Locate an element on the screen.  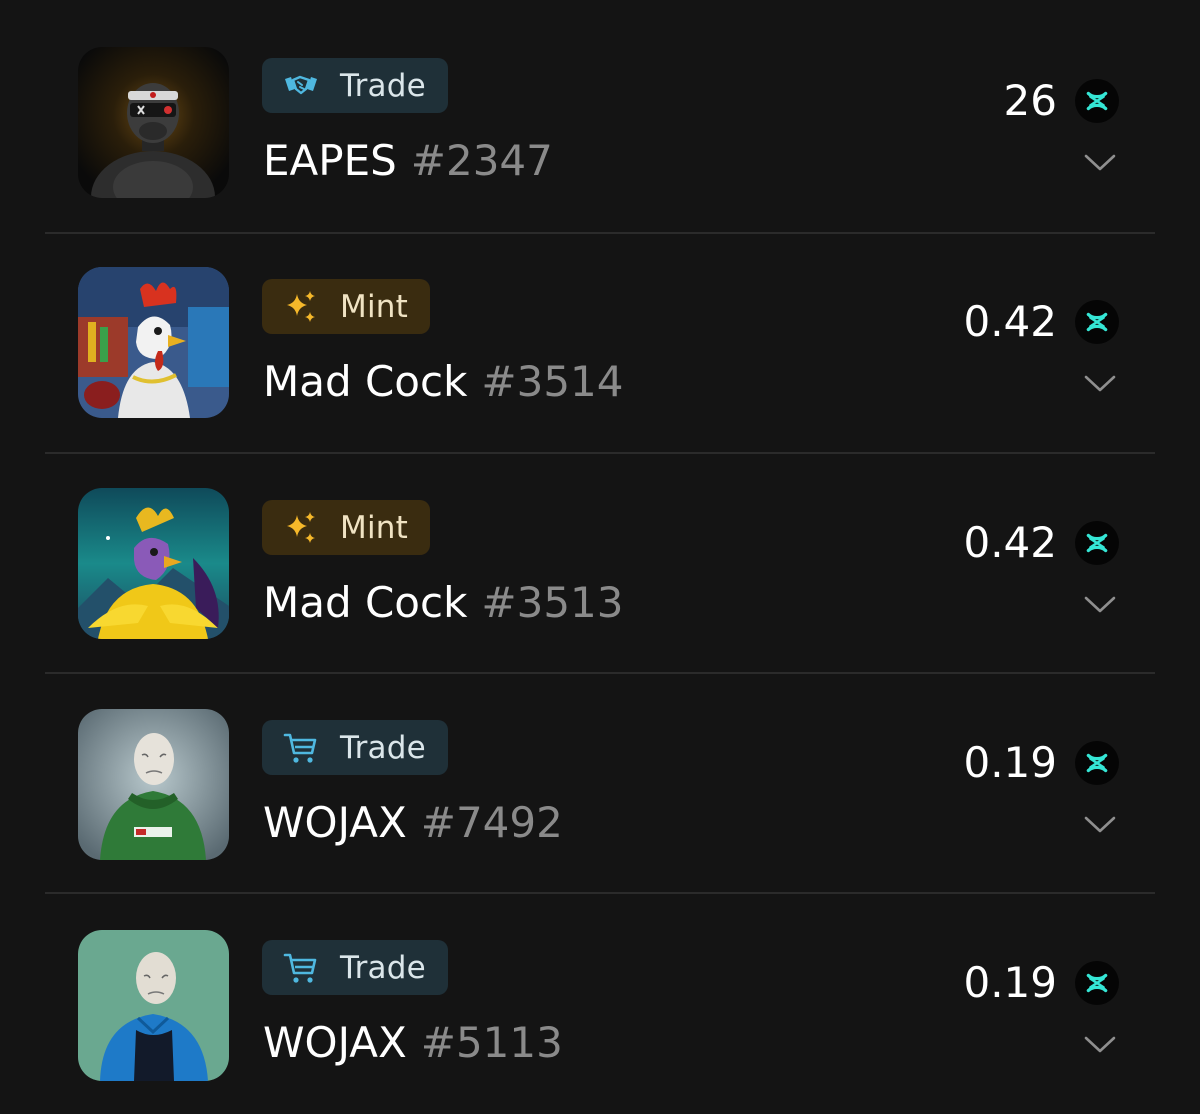
collection-name: EAPES is located at coordinates (330, 160).